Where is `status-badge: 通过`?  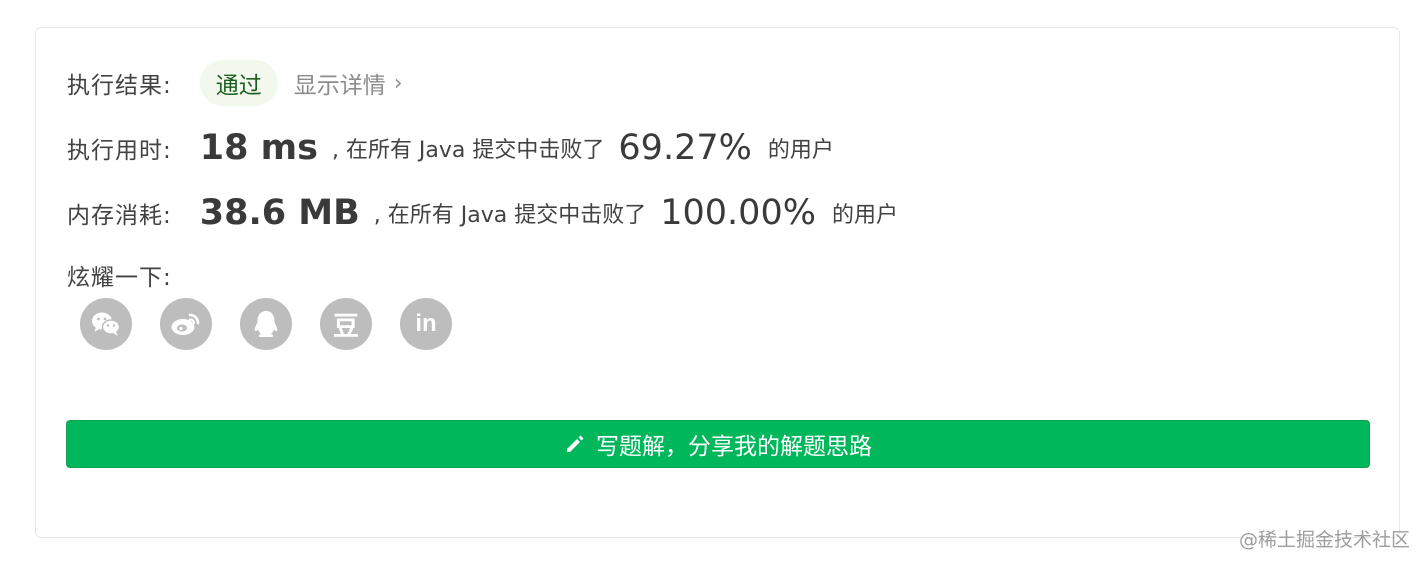 status-badge: 通过 is located at coordinates (238, 83).